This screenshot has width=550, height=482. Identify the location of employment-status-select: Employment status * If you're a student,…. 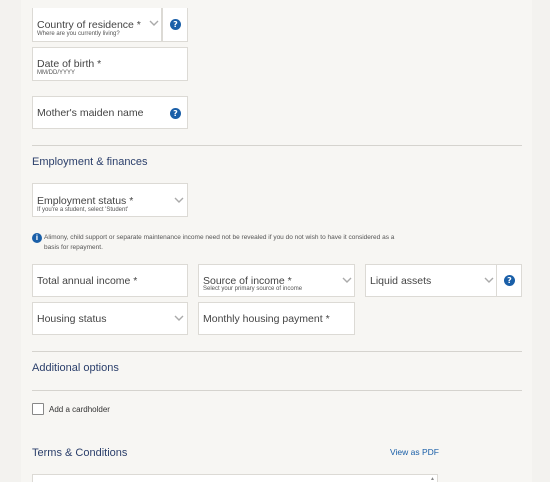
(110, 200).